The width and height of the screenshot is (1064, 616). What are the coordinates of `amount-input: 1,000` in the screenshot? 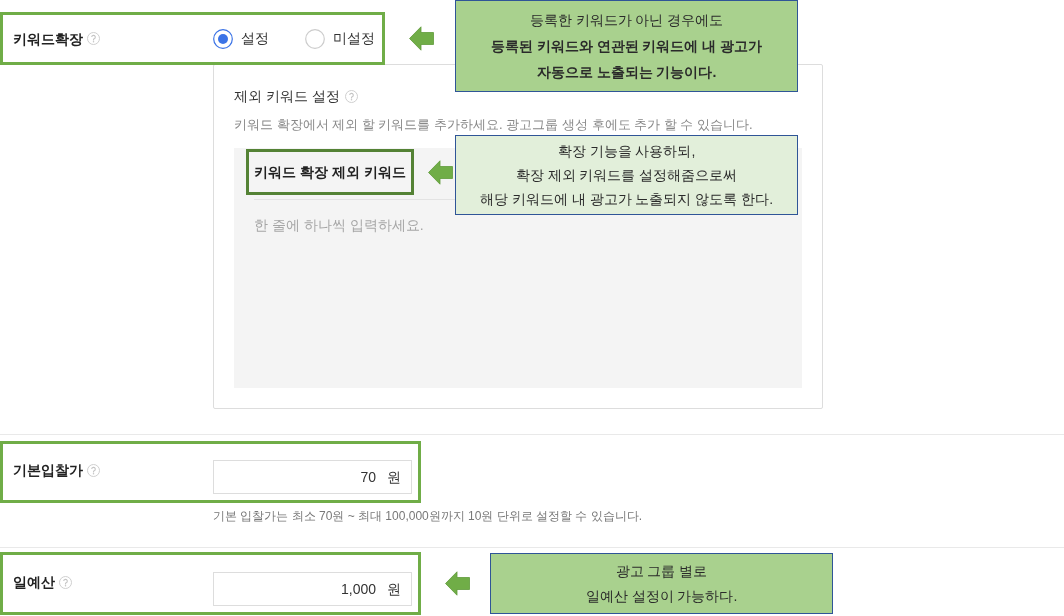 It's located at (299, 589).